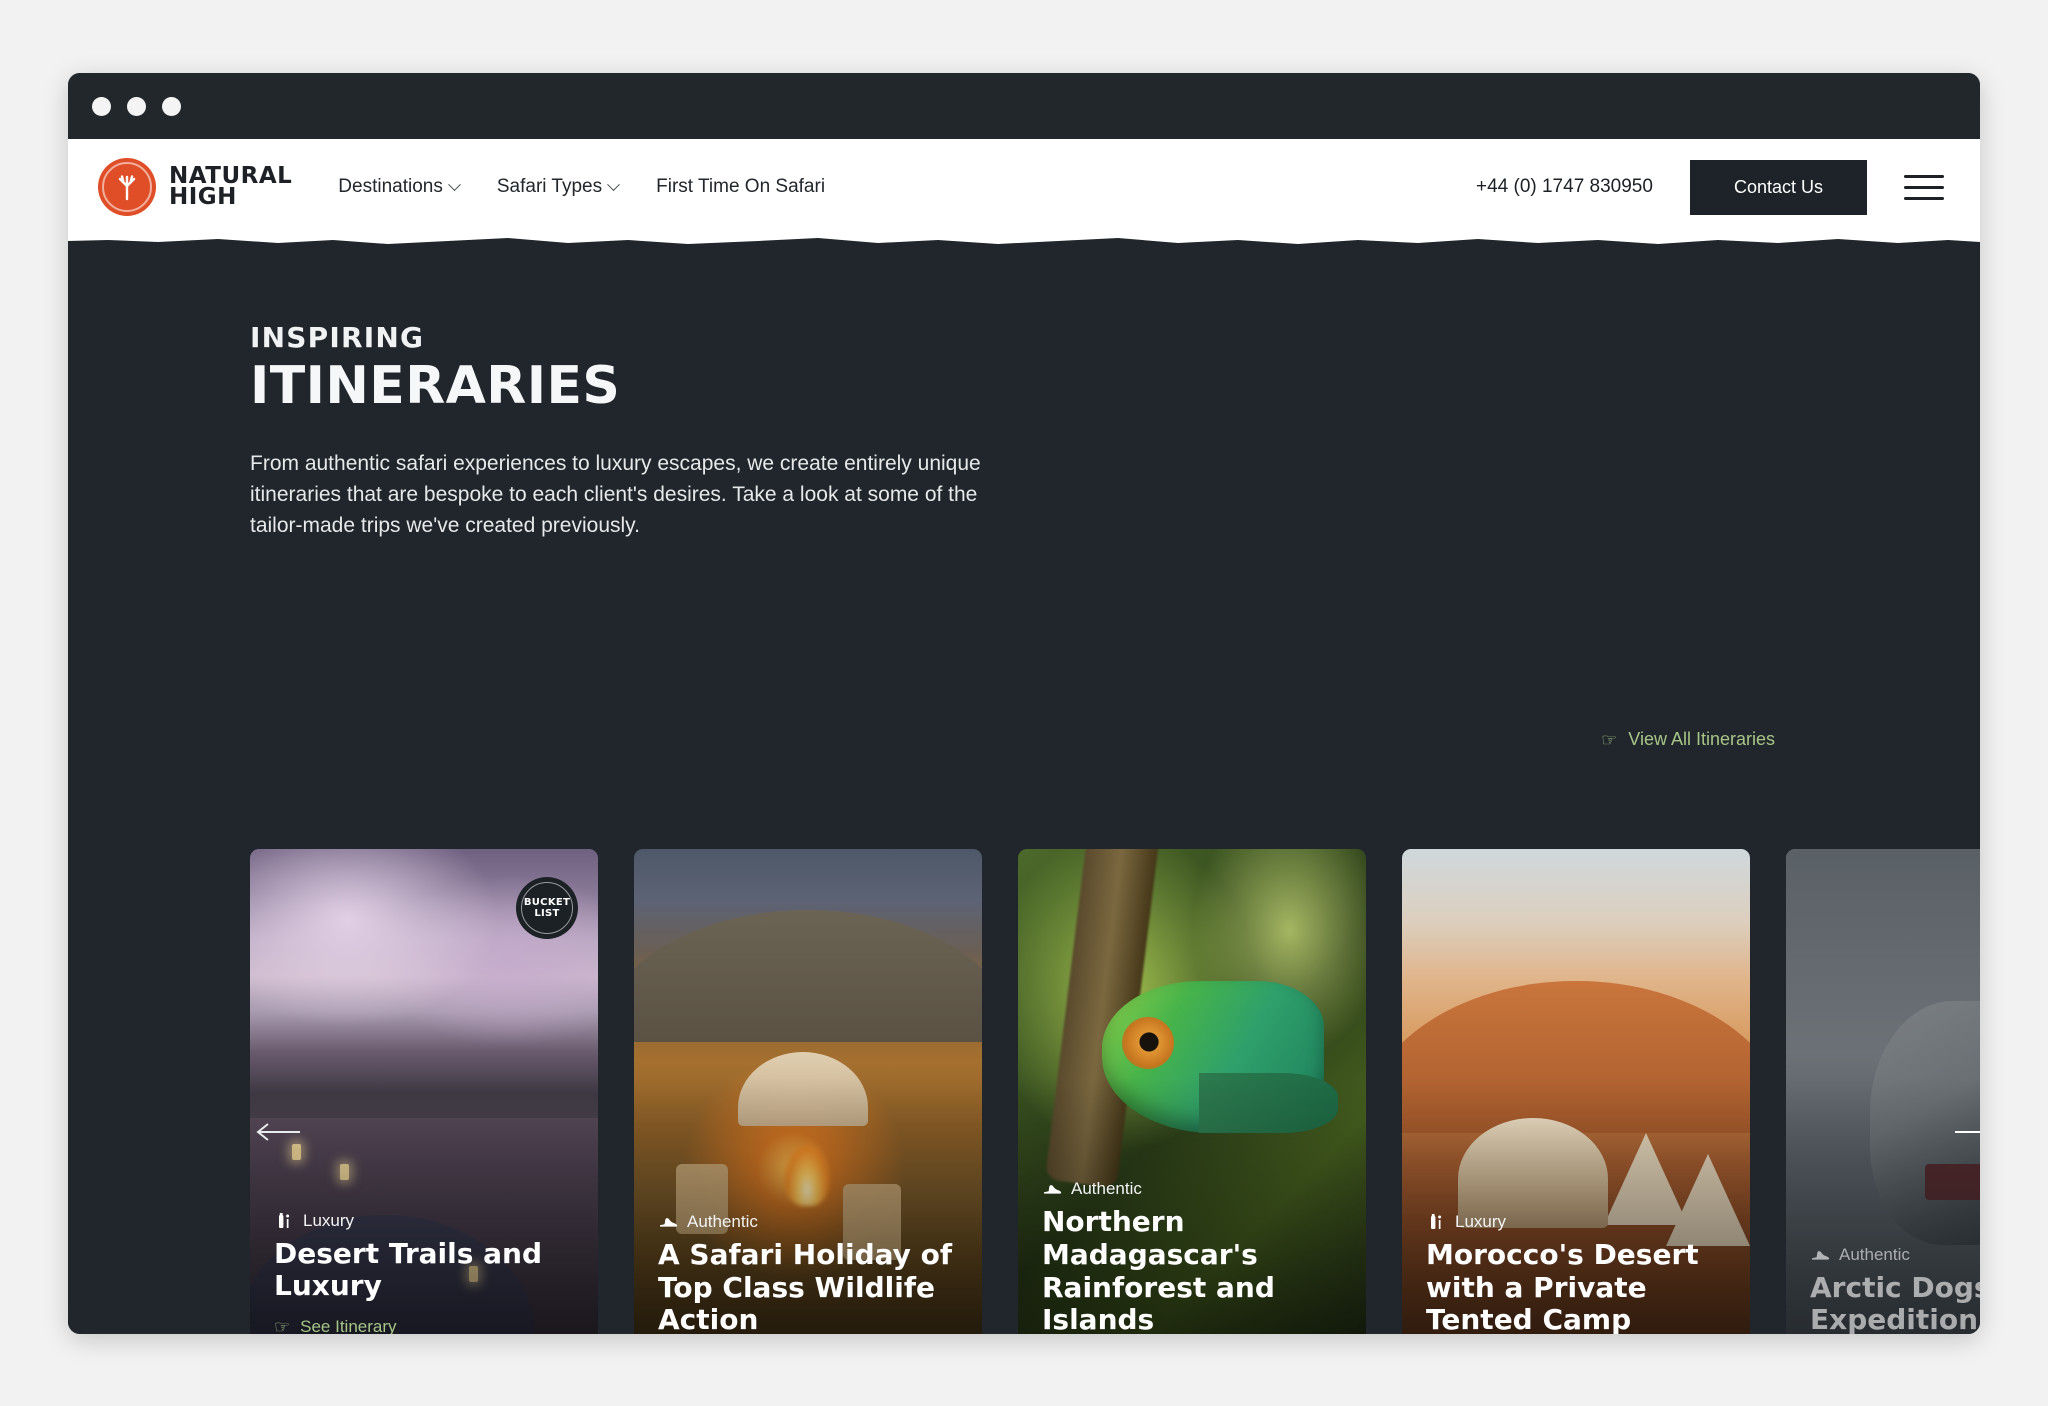  I want to click on logo-line-2: HIGH, so click(203, 197).